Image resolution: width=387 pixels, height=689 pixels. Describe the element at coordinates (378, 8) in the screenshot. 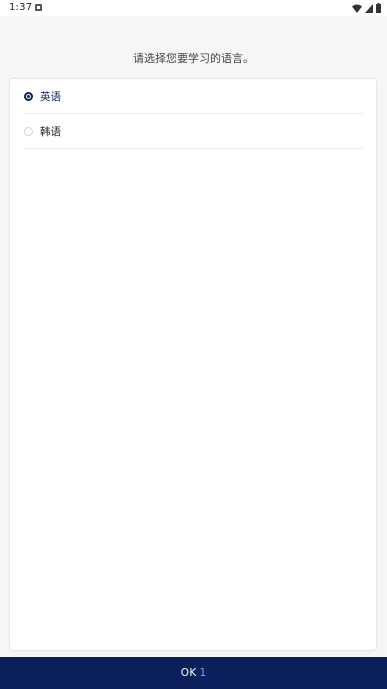

I see `battery-icon` at that location.